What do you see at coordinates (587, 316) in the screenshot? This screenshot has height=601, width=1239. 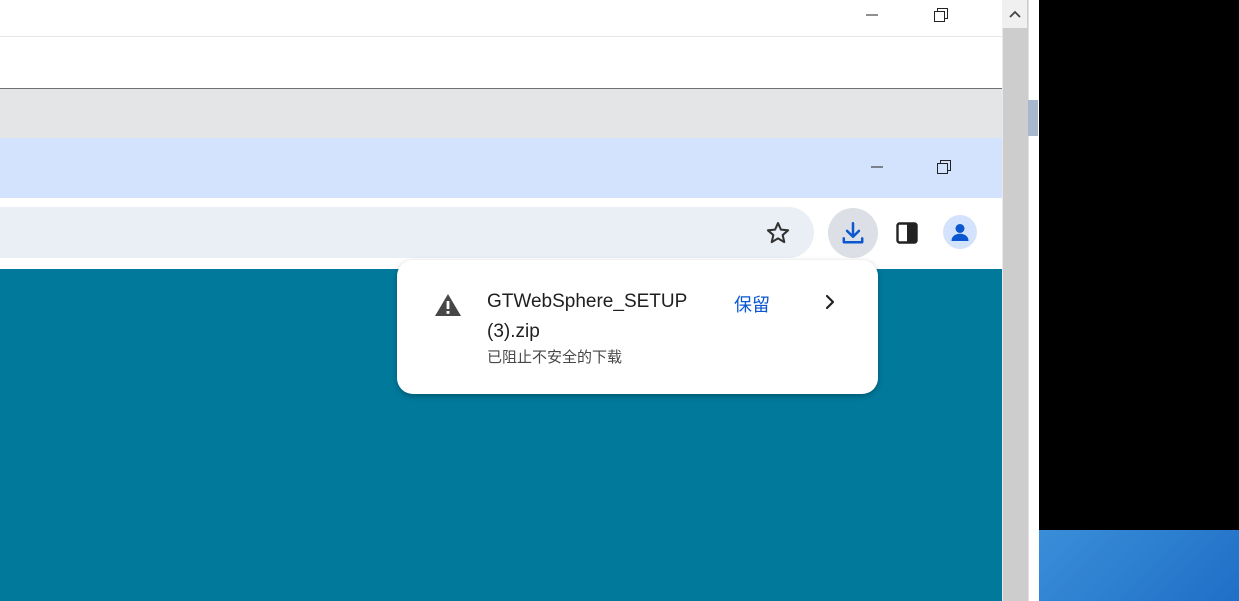 I see `download-filename: GTWebSphere_SETUP (3).zip` at bounding box center [587, 316].